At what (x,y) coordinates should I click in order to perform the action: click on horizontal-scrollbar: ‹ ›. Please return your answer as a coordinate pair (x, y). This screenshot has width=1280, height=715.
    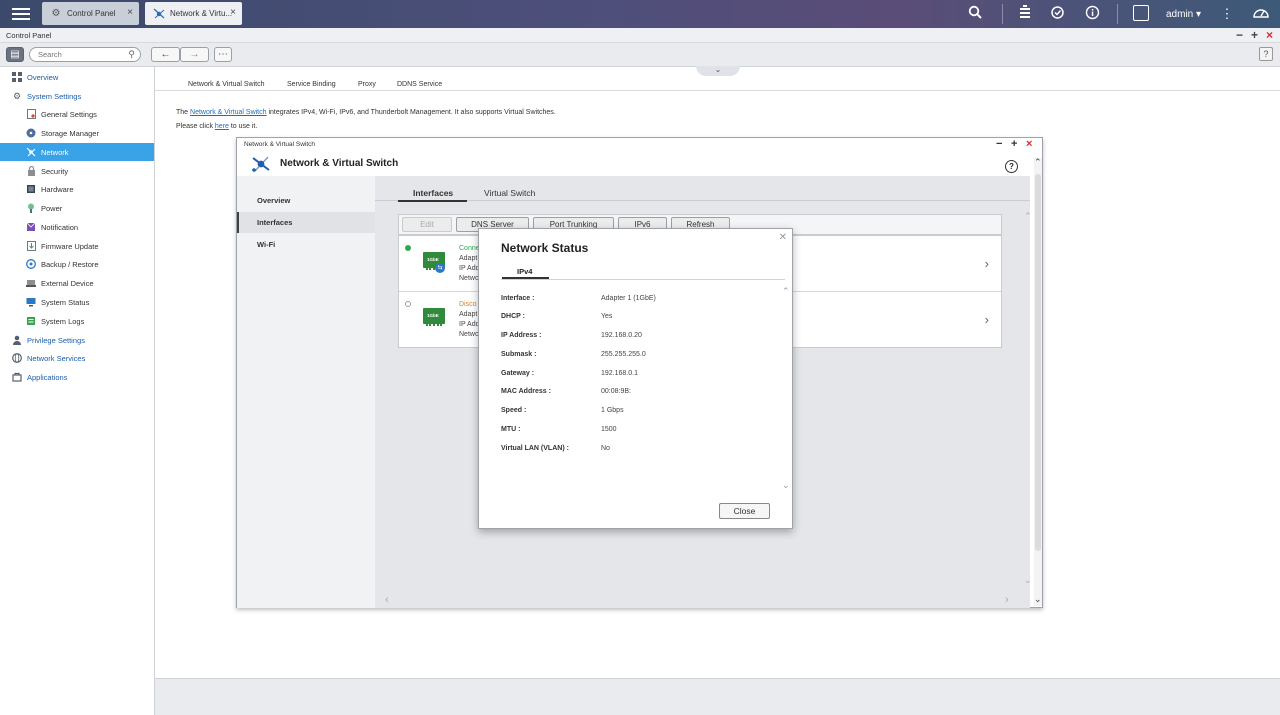
    Looking at the image, I should click on (702, 601).